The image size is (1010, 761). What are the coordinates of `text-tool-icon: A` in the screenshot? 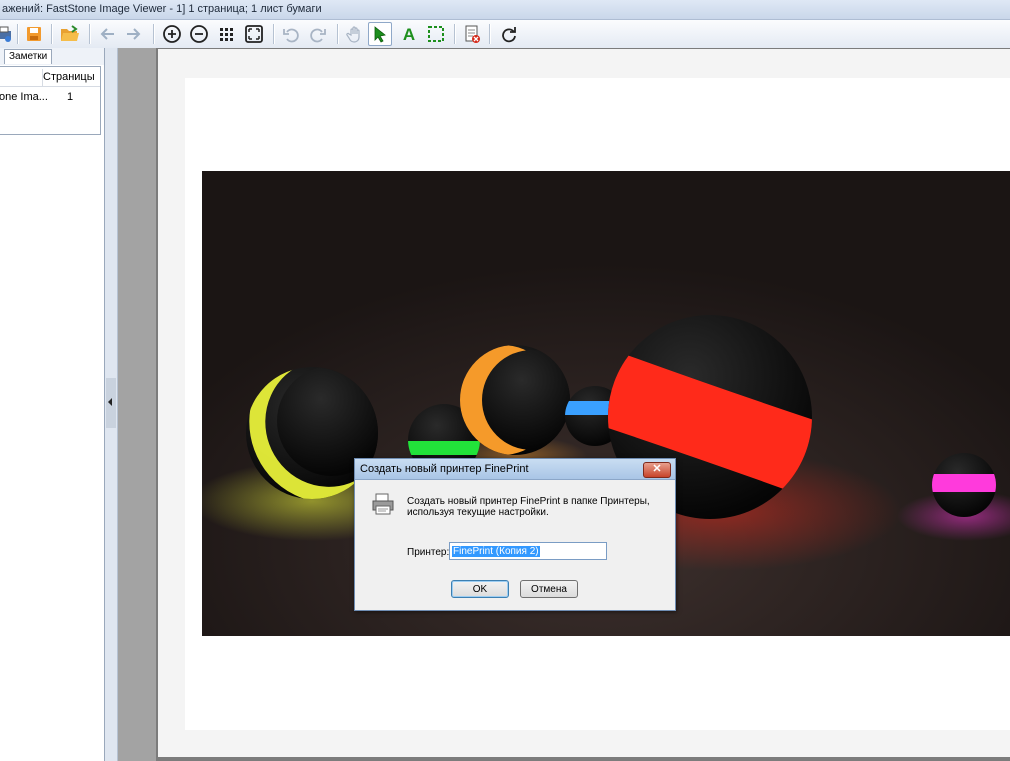 It's located at (409, 34).